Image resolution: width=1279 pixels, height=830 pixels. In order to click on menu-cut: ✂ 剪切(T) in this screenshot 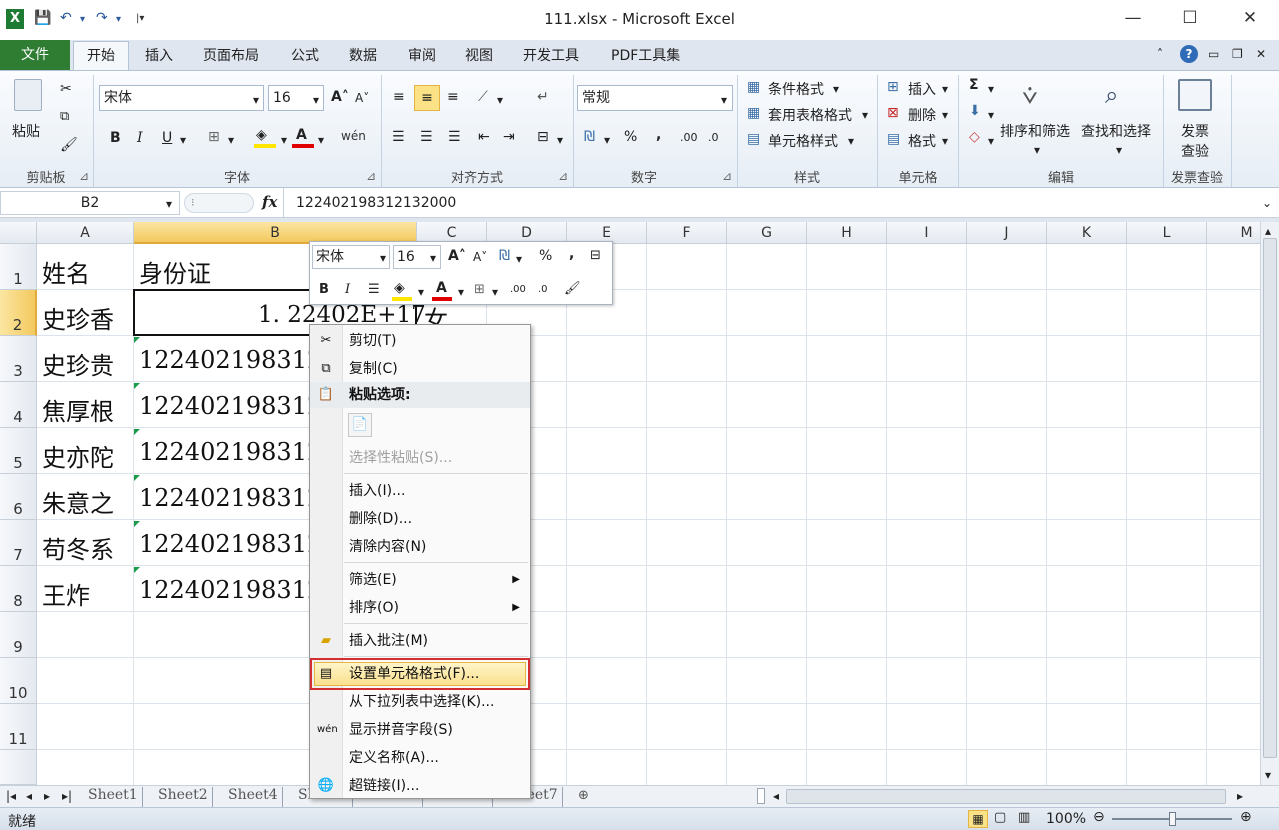, I will do `click(420, 341)`.